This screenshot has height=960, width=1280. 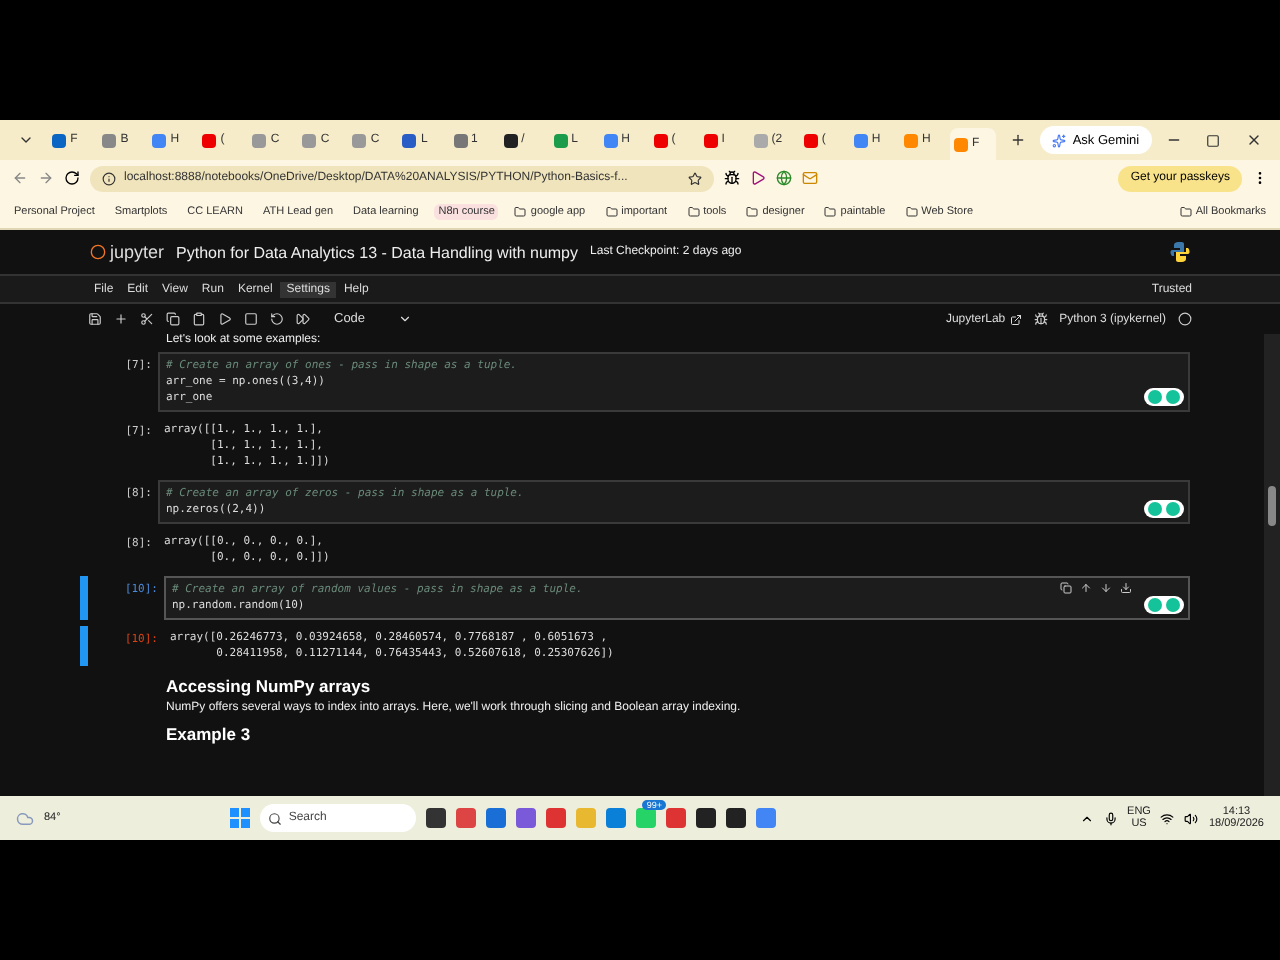 What do you see at coordinates (95, 319) in the screenshot?
I see `save-icon` at bounding box center [95, 319].